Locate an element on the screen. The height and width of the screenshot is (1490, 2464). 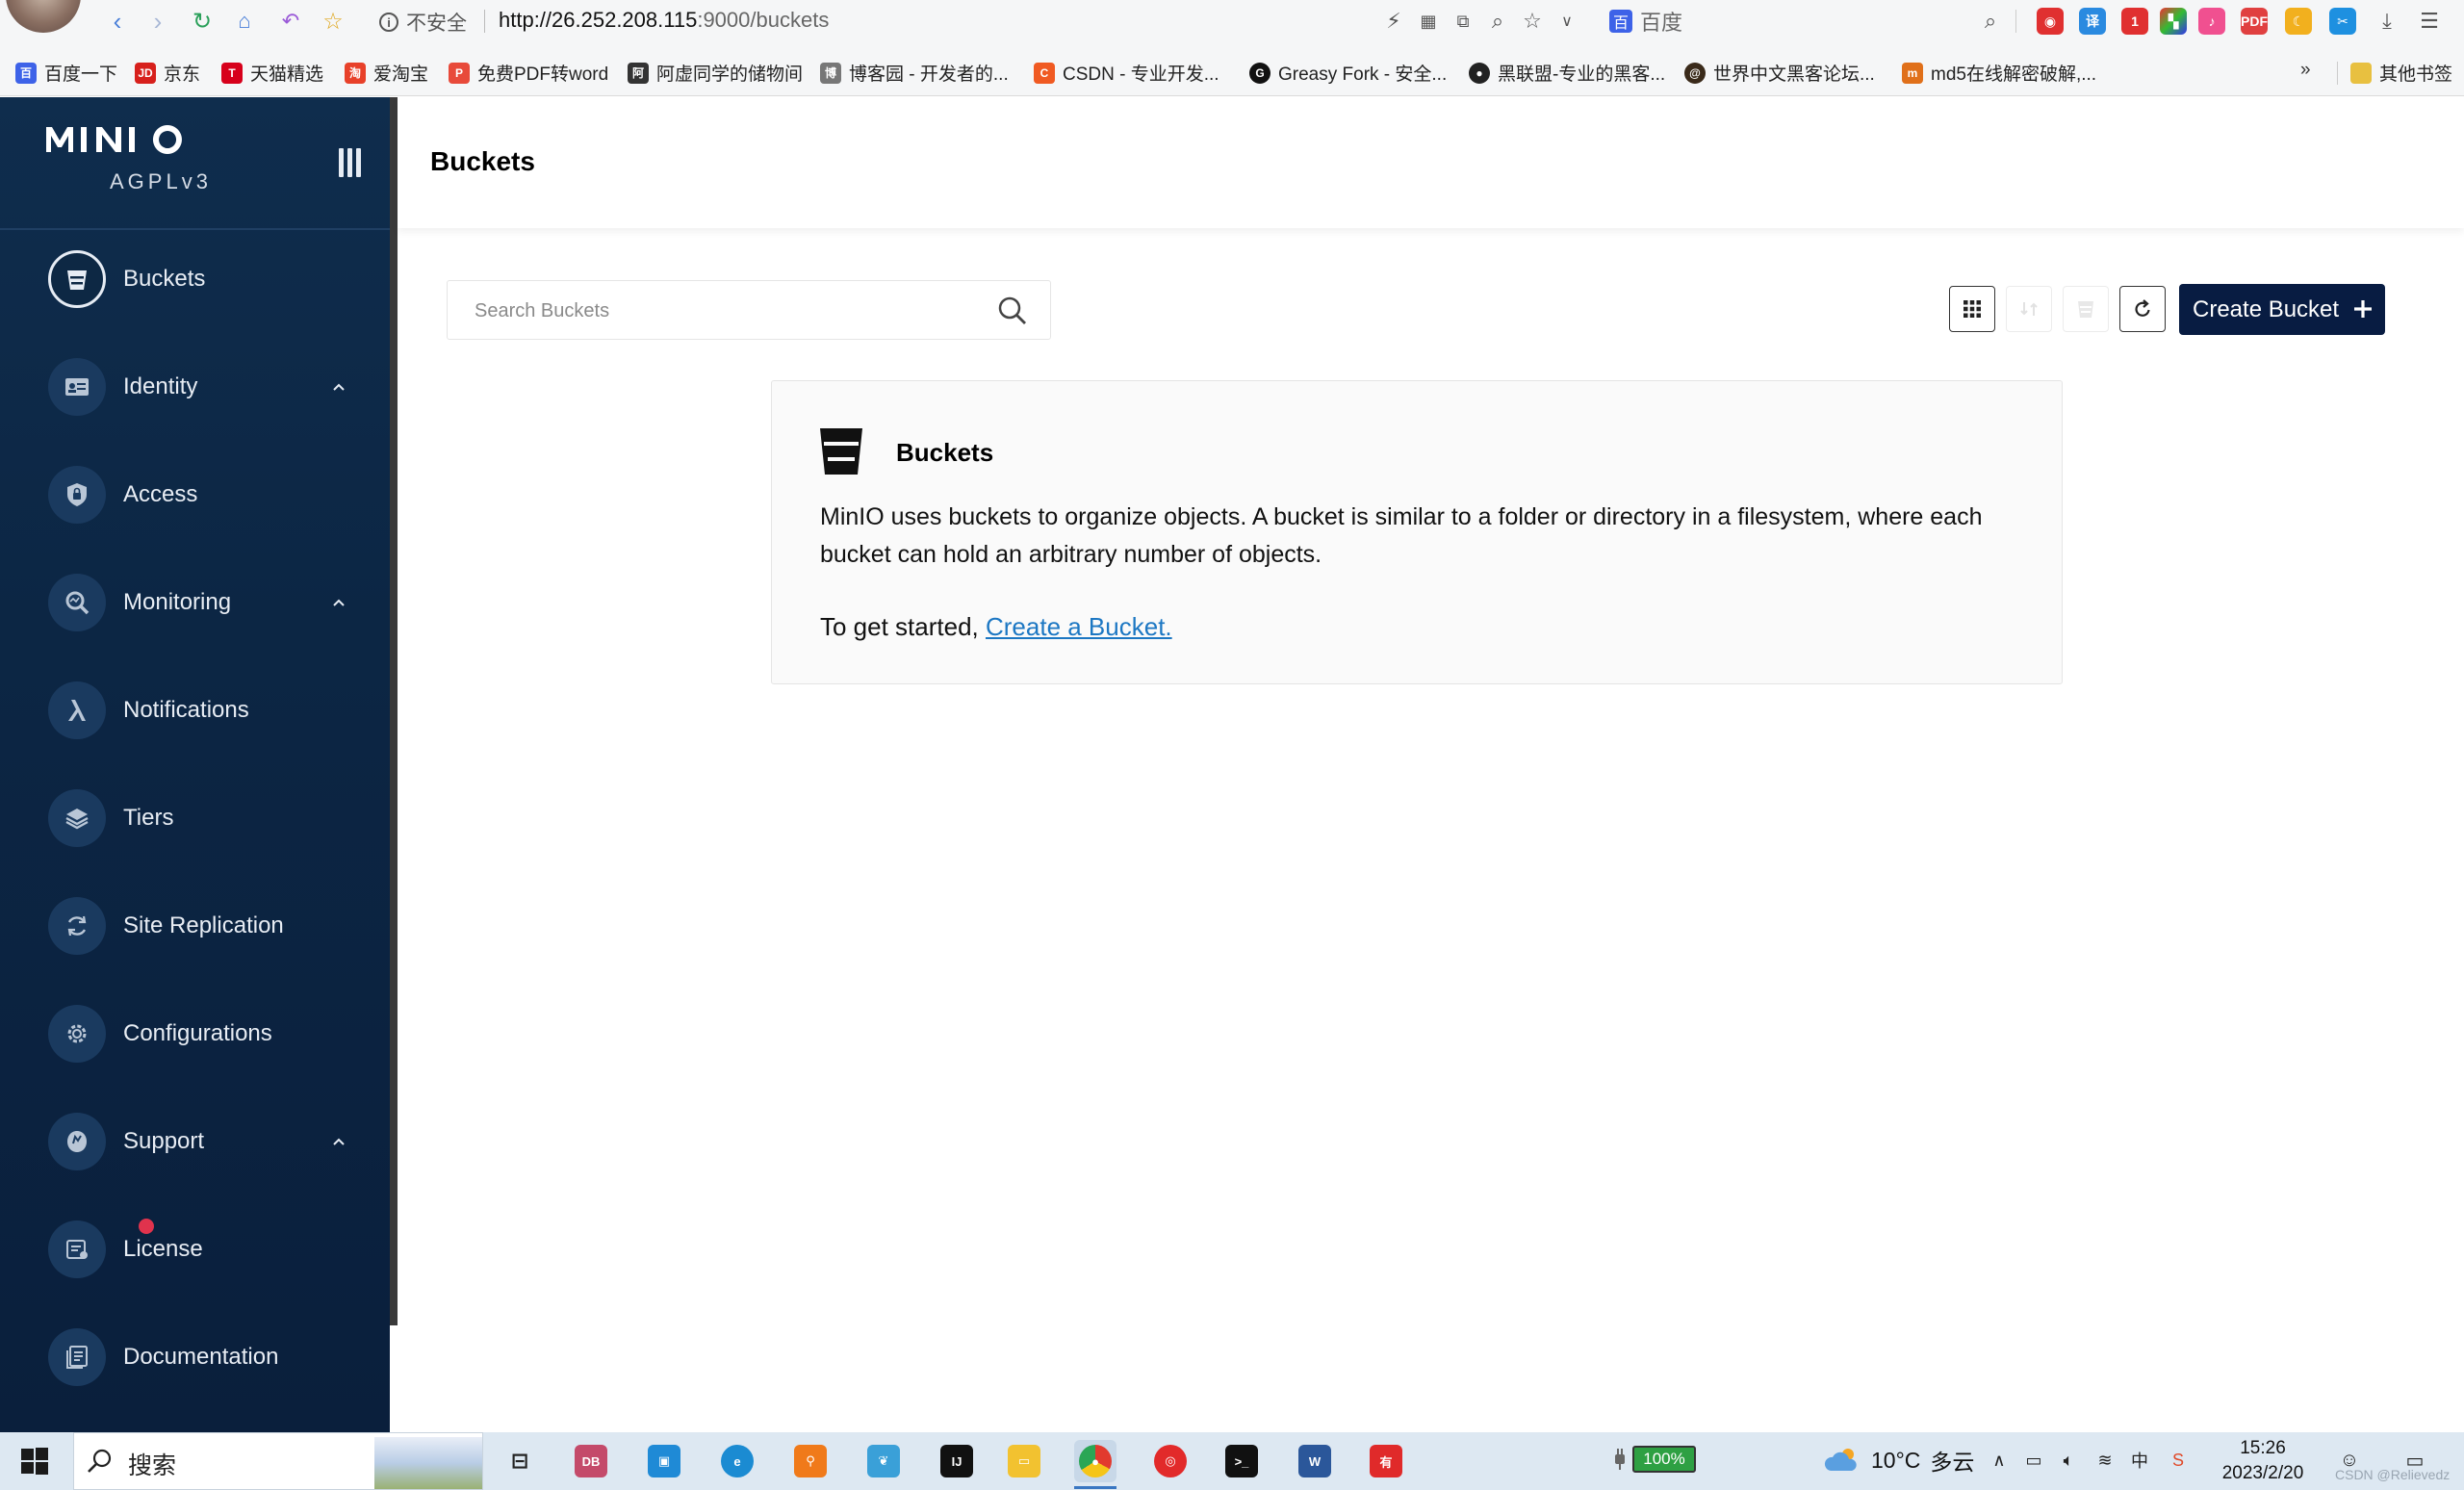
bookmark-favicon-icon: JD is located at coordinates (145, 73).